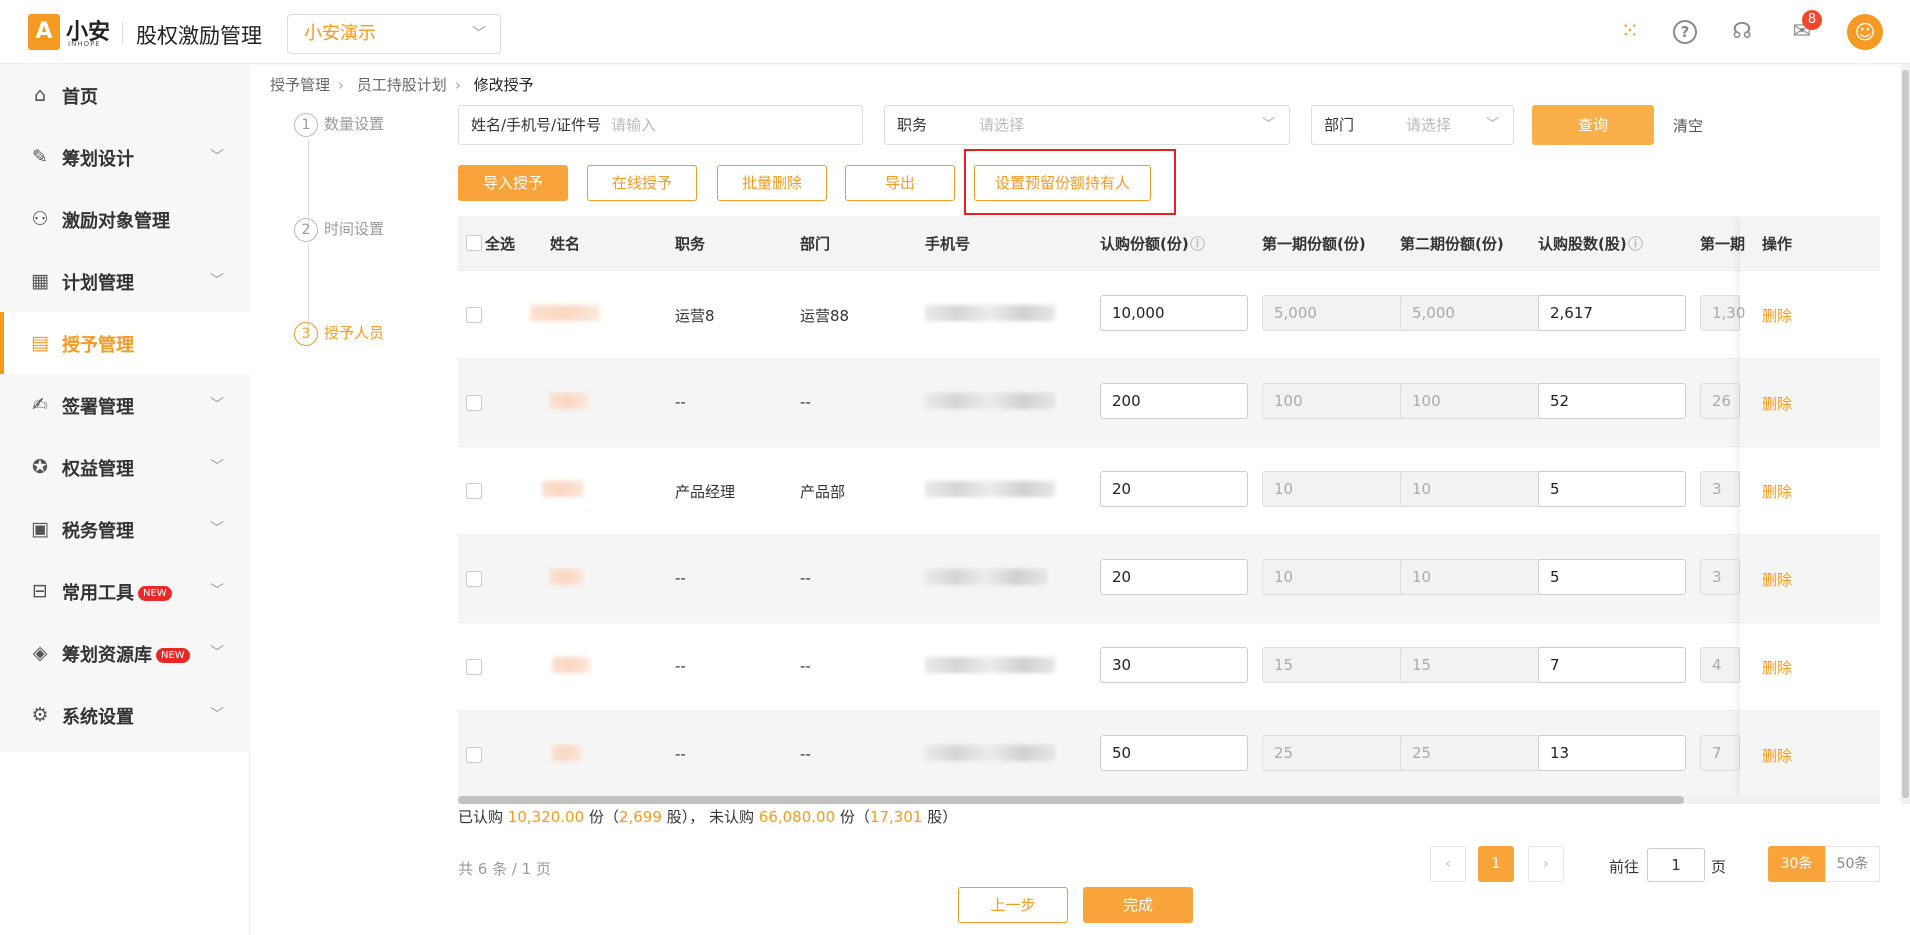 The image size is (1910, 935). Describe the element at coordinates (1742, 32) in the screenshot. I see `headset-icon: ☊` at that location.